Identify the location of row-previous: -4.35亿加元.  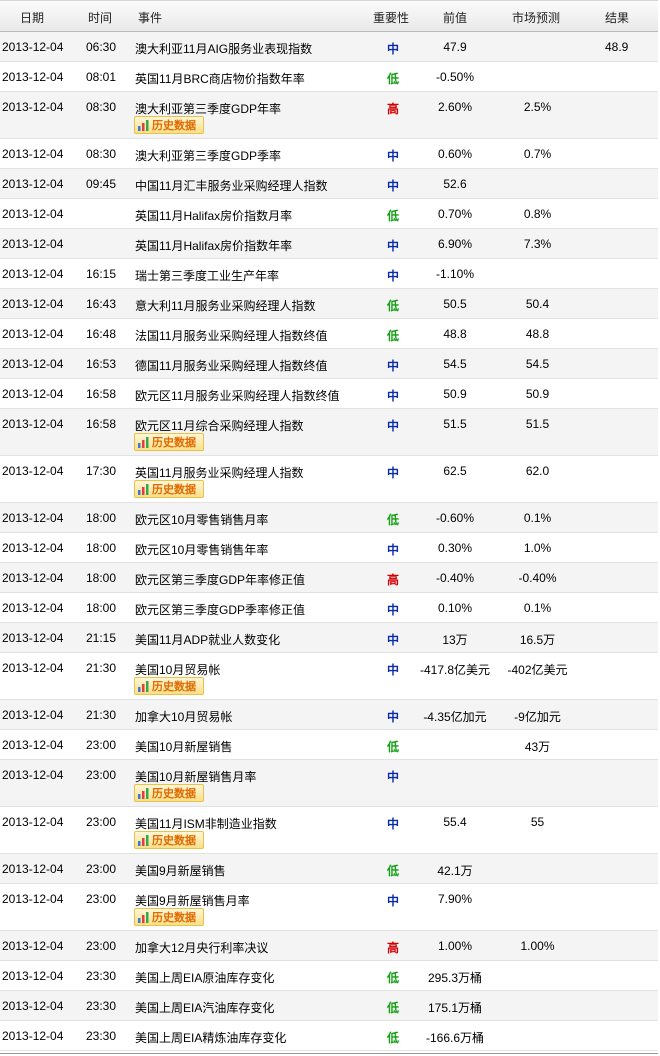
(455, 717).